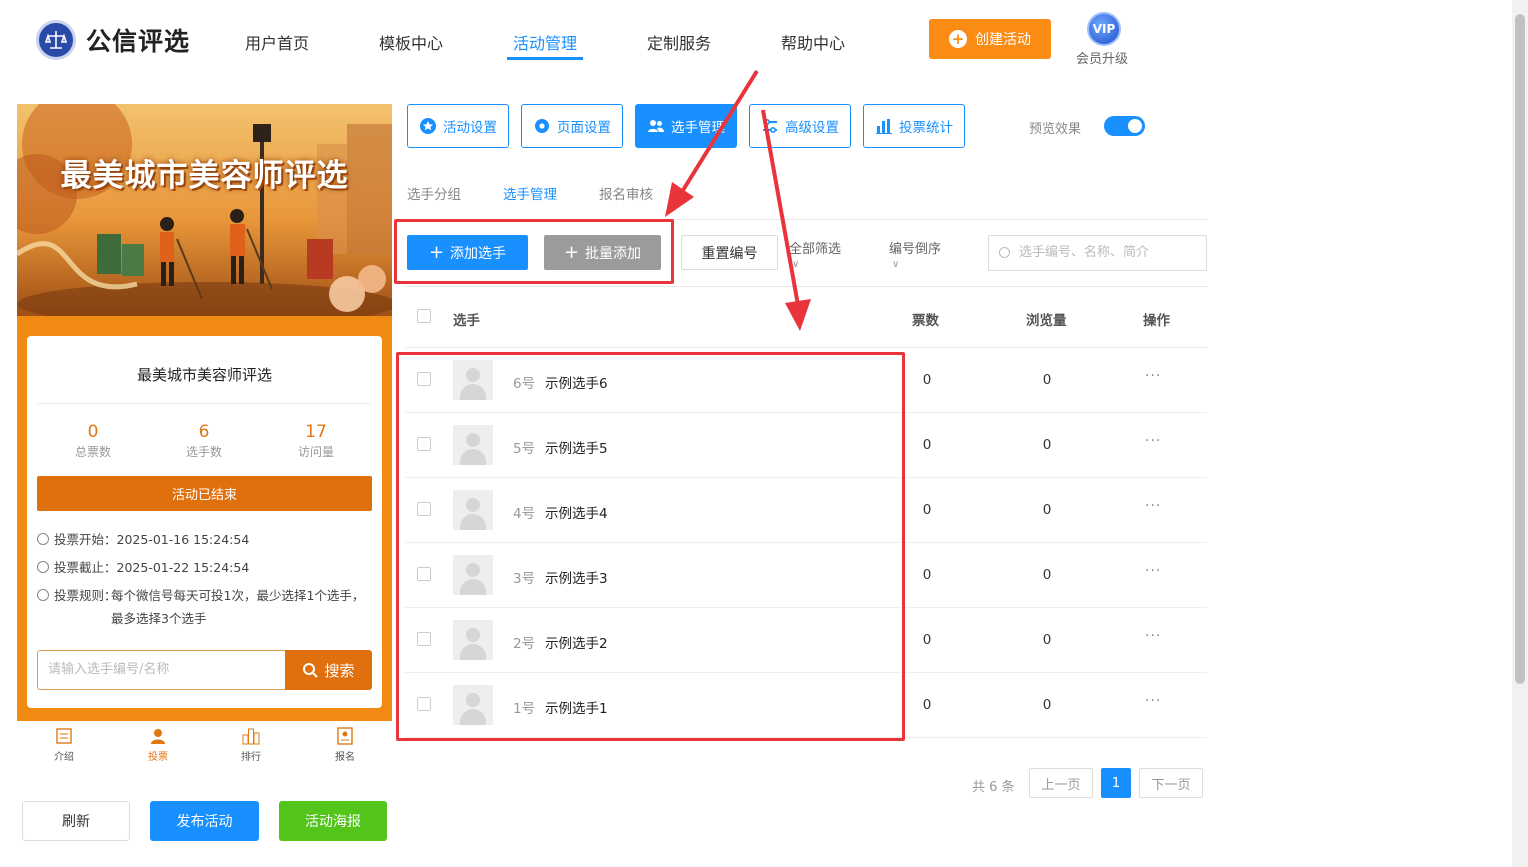 The width and height of the screenshot is (1528, 867). What do you see at coordinates (138, 40) in the screenshot?
I see `logo-text: 公信评选` at bounding box center [138, 40].